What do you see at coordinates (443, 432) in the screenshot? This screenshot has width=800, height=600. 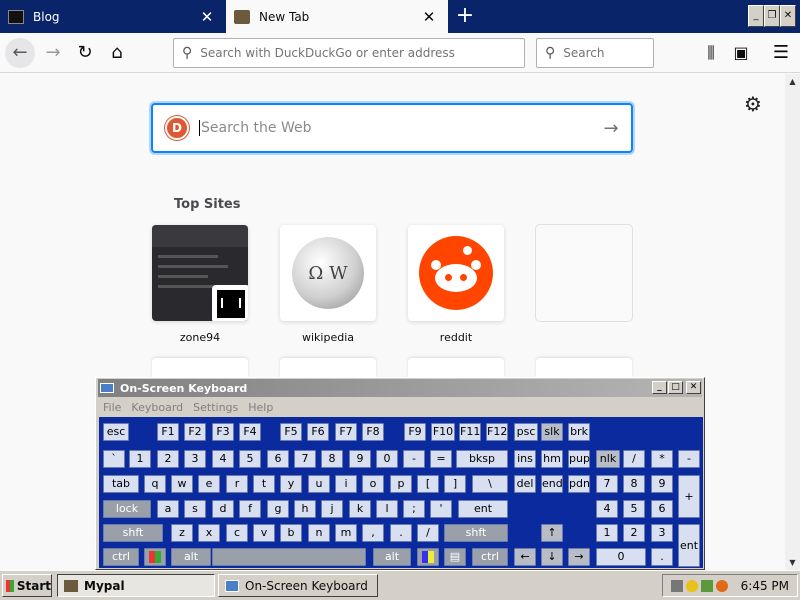 I see `key-F10: F10` at bounding box center [443, 432].